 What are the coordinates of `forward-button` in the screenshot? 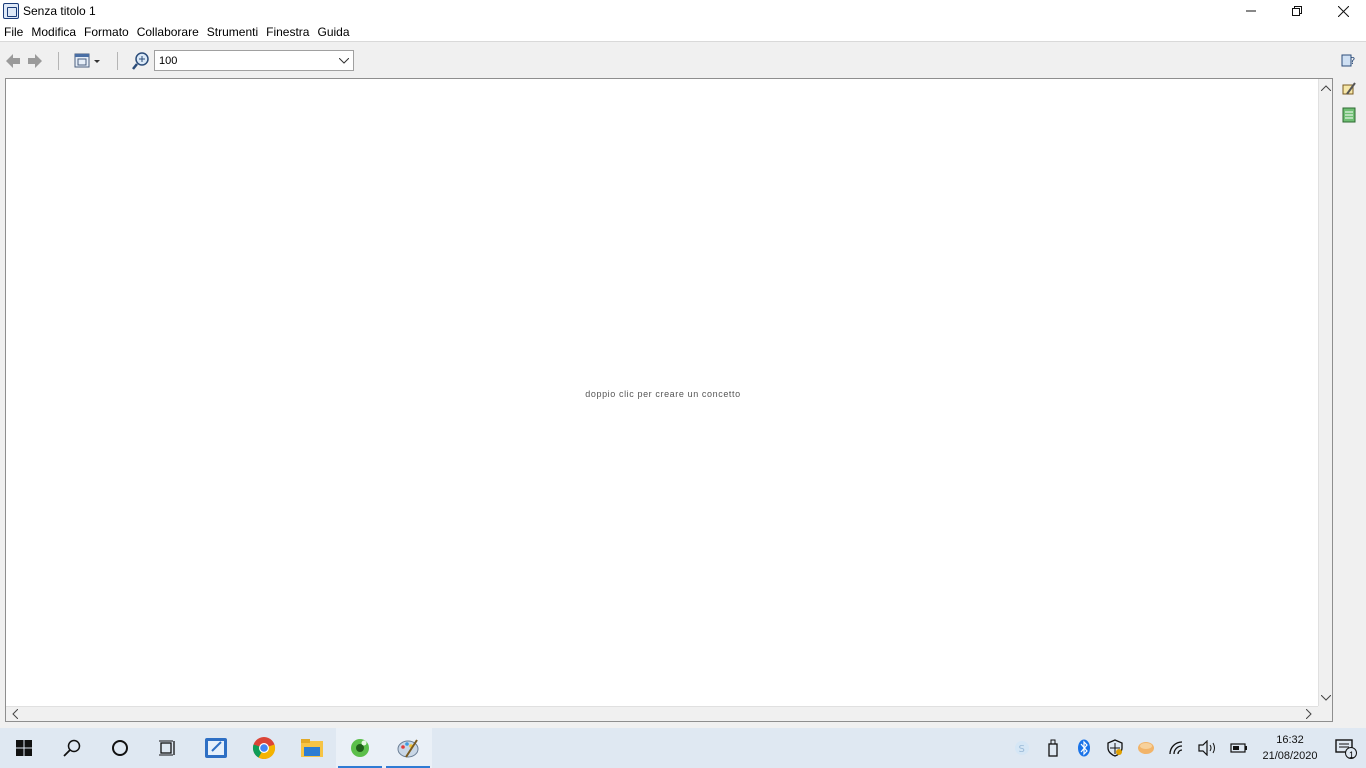 It's located at (35, 61).